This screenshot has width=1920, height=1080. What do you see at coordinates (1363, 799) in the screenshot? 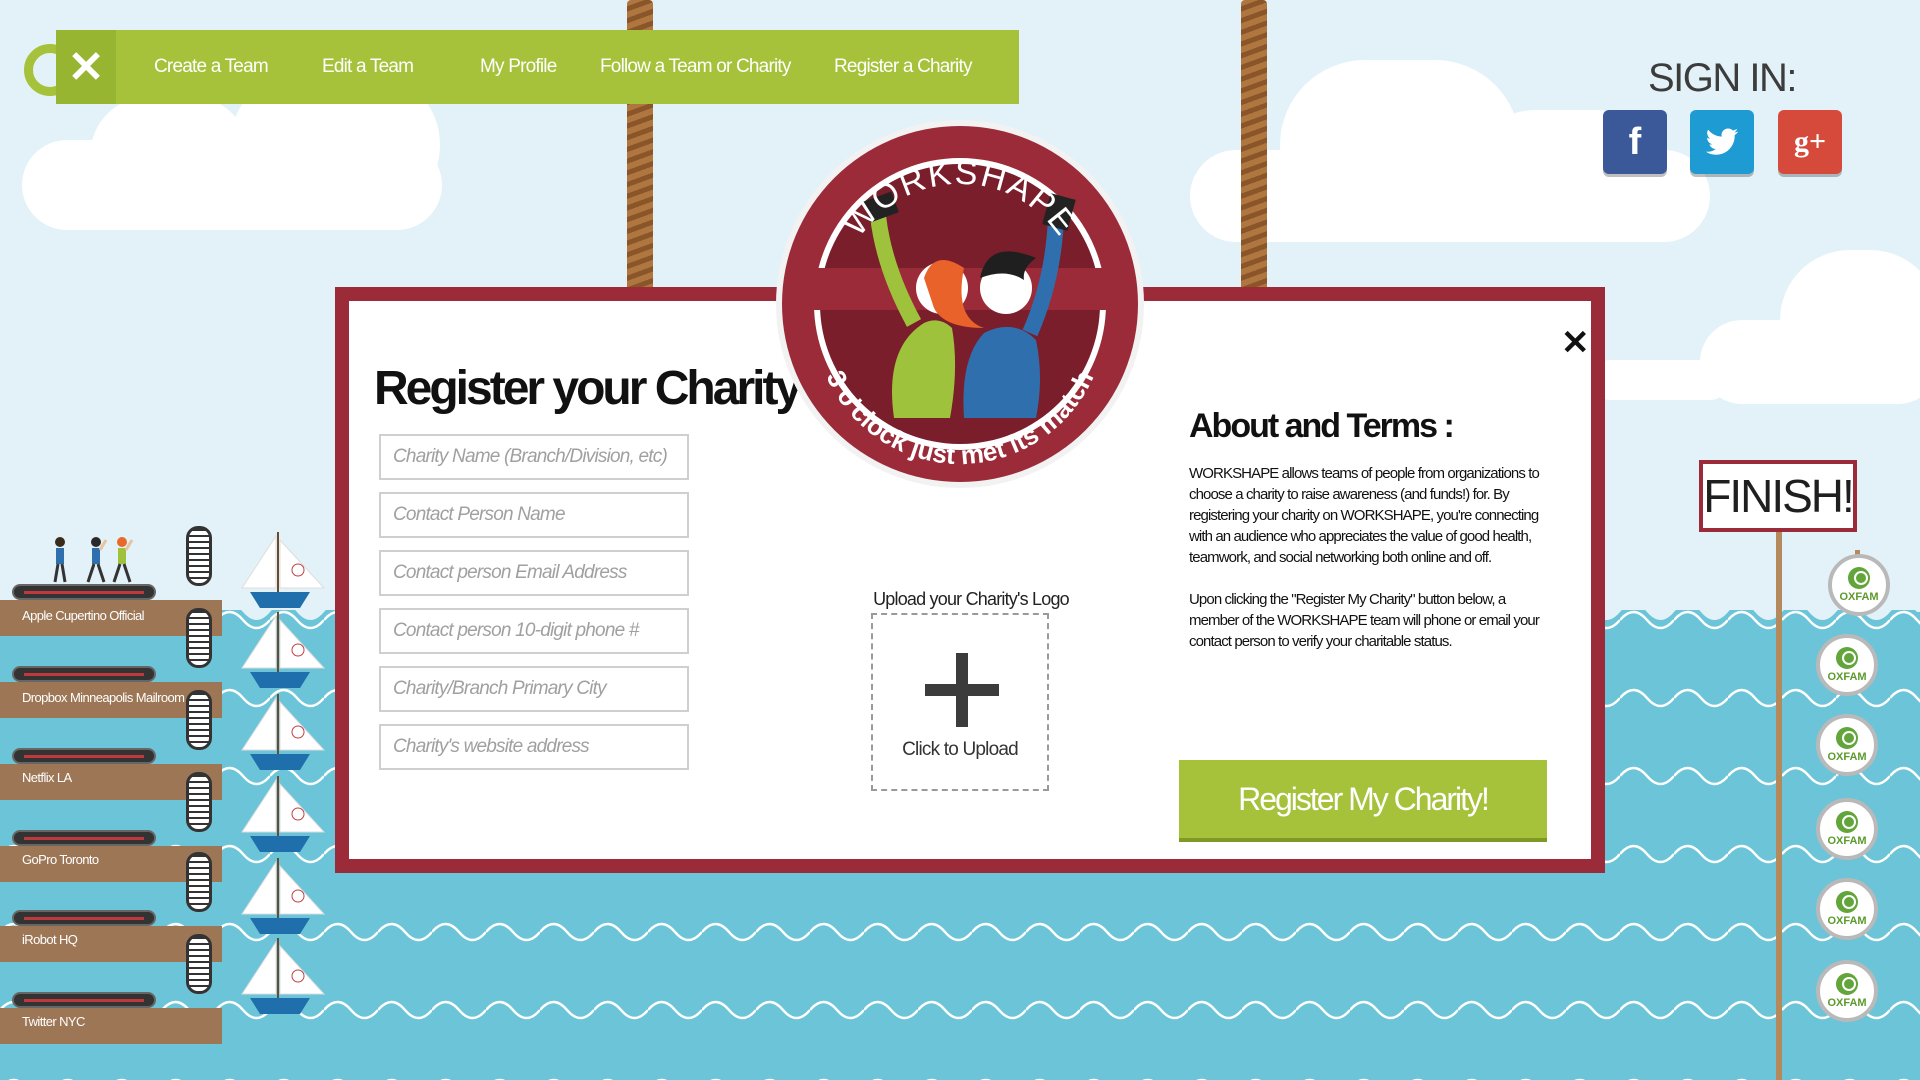
I see `register-charity-button: Register My Charity!` at bounding box center [1363, 799].